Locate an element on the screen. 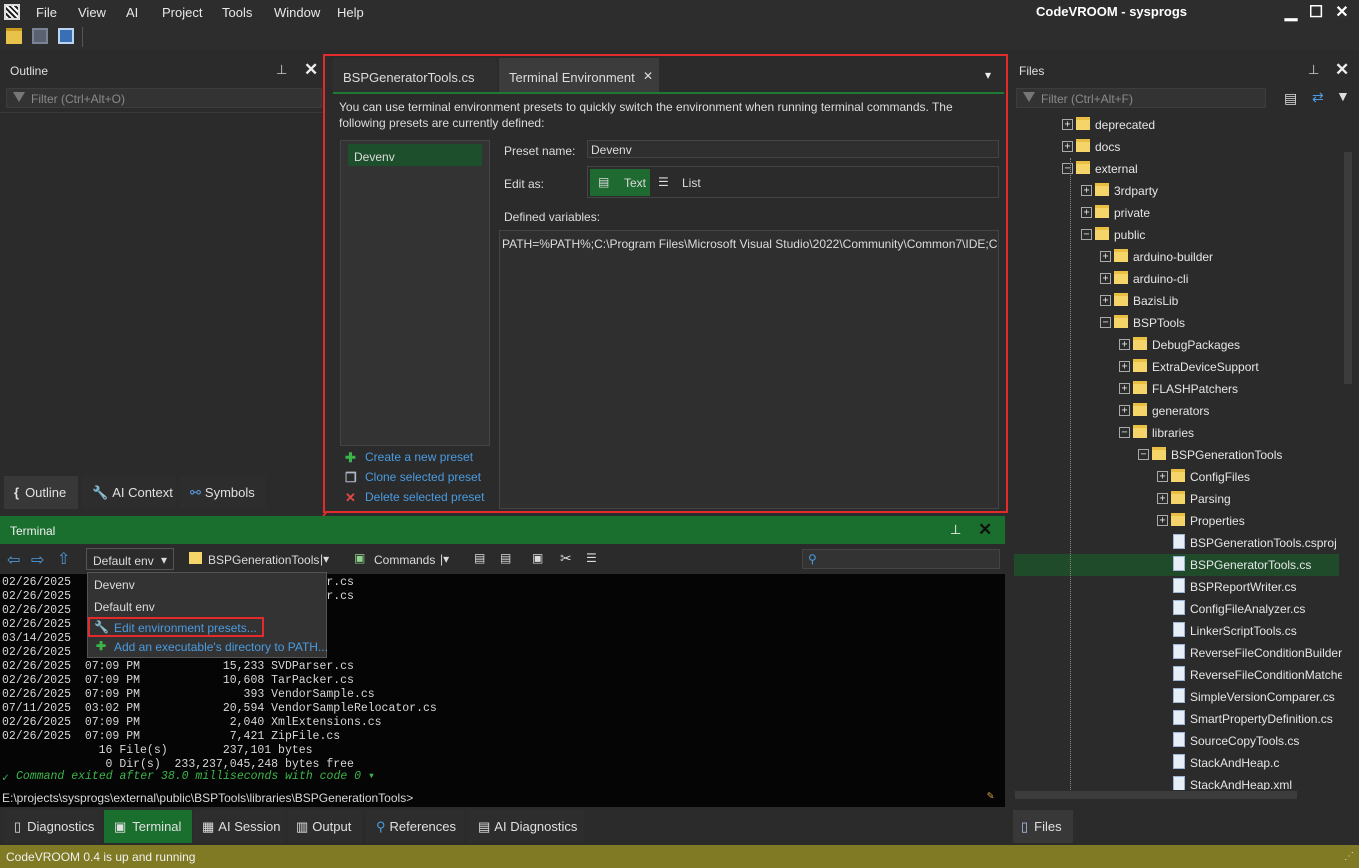  edit-as-text-button: ▤ Text is located at coordinates (620, 182).